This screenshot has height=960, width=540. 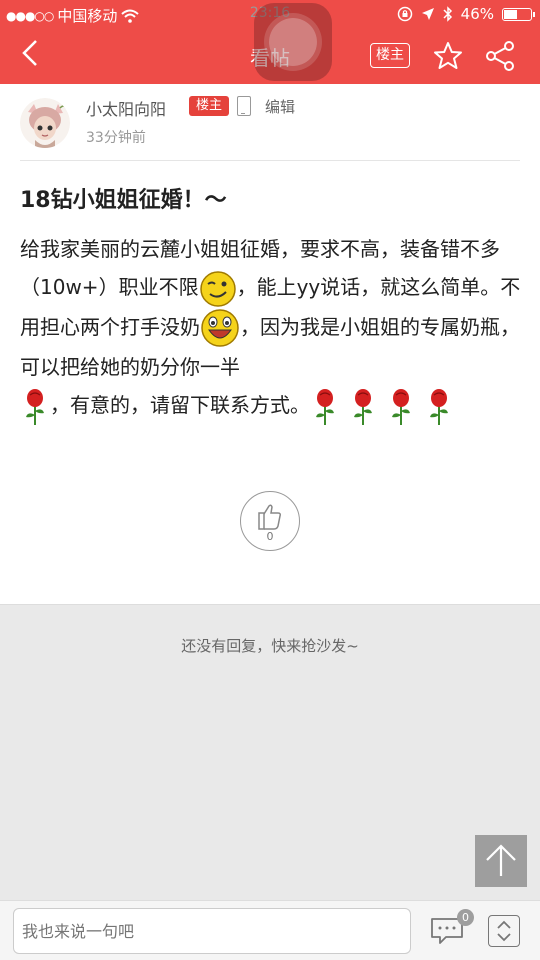 I want to click on bluetooth-icon, so click(x=447, y=14).